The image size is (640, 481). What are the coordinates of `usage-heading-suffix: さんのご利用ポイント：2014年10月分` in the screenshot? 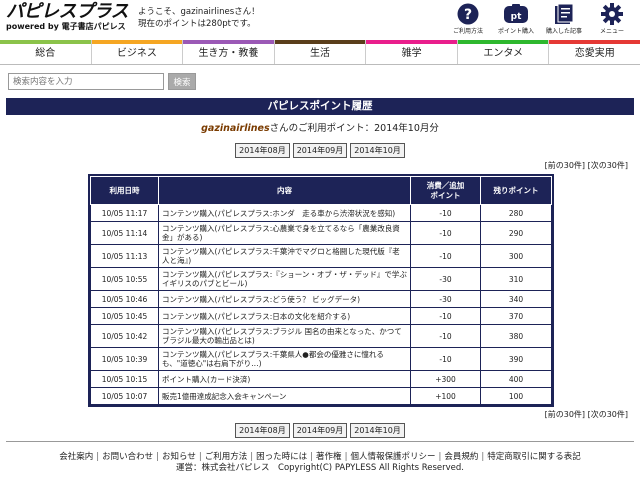 It's located at (354, 128).